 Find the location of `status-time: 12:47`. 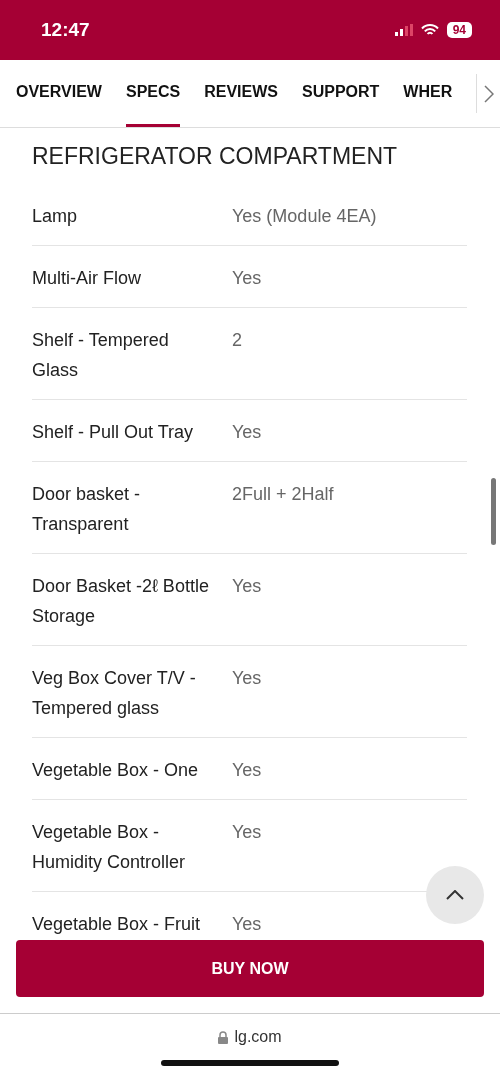

status-time: 12:47 is located at coordinates (65, 30).